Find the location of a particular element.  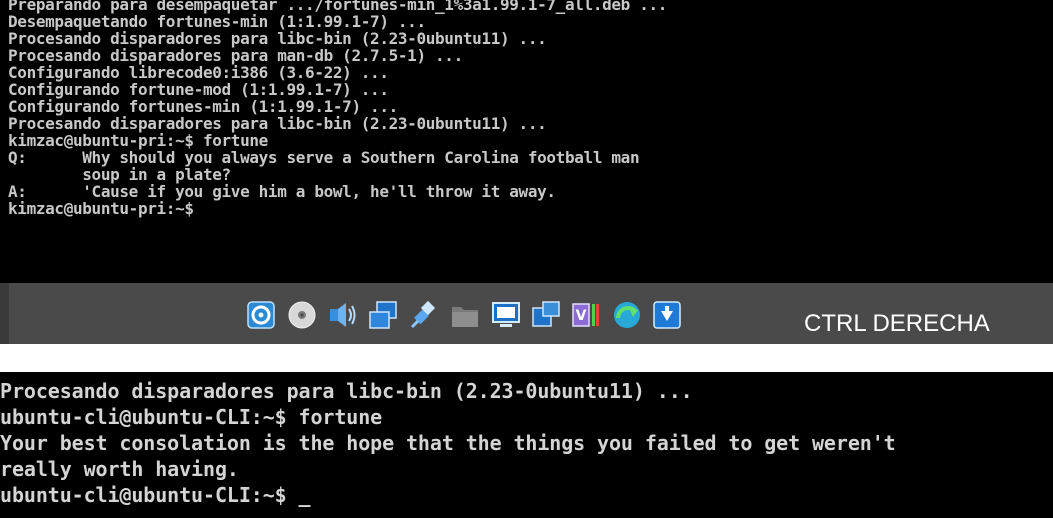

terminal-prompt-line: kimzac@ubuntu-pri:~$ fortune is located at coordinates (138, 140).